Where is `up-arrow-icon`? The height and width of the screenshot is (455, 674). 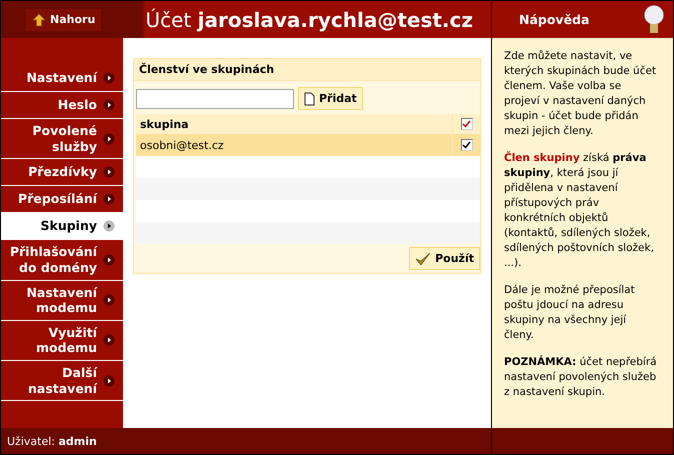
up-arrow-icon is located at coordinates (39, 19).